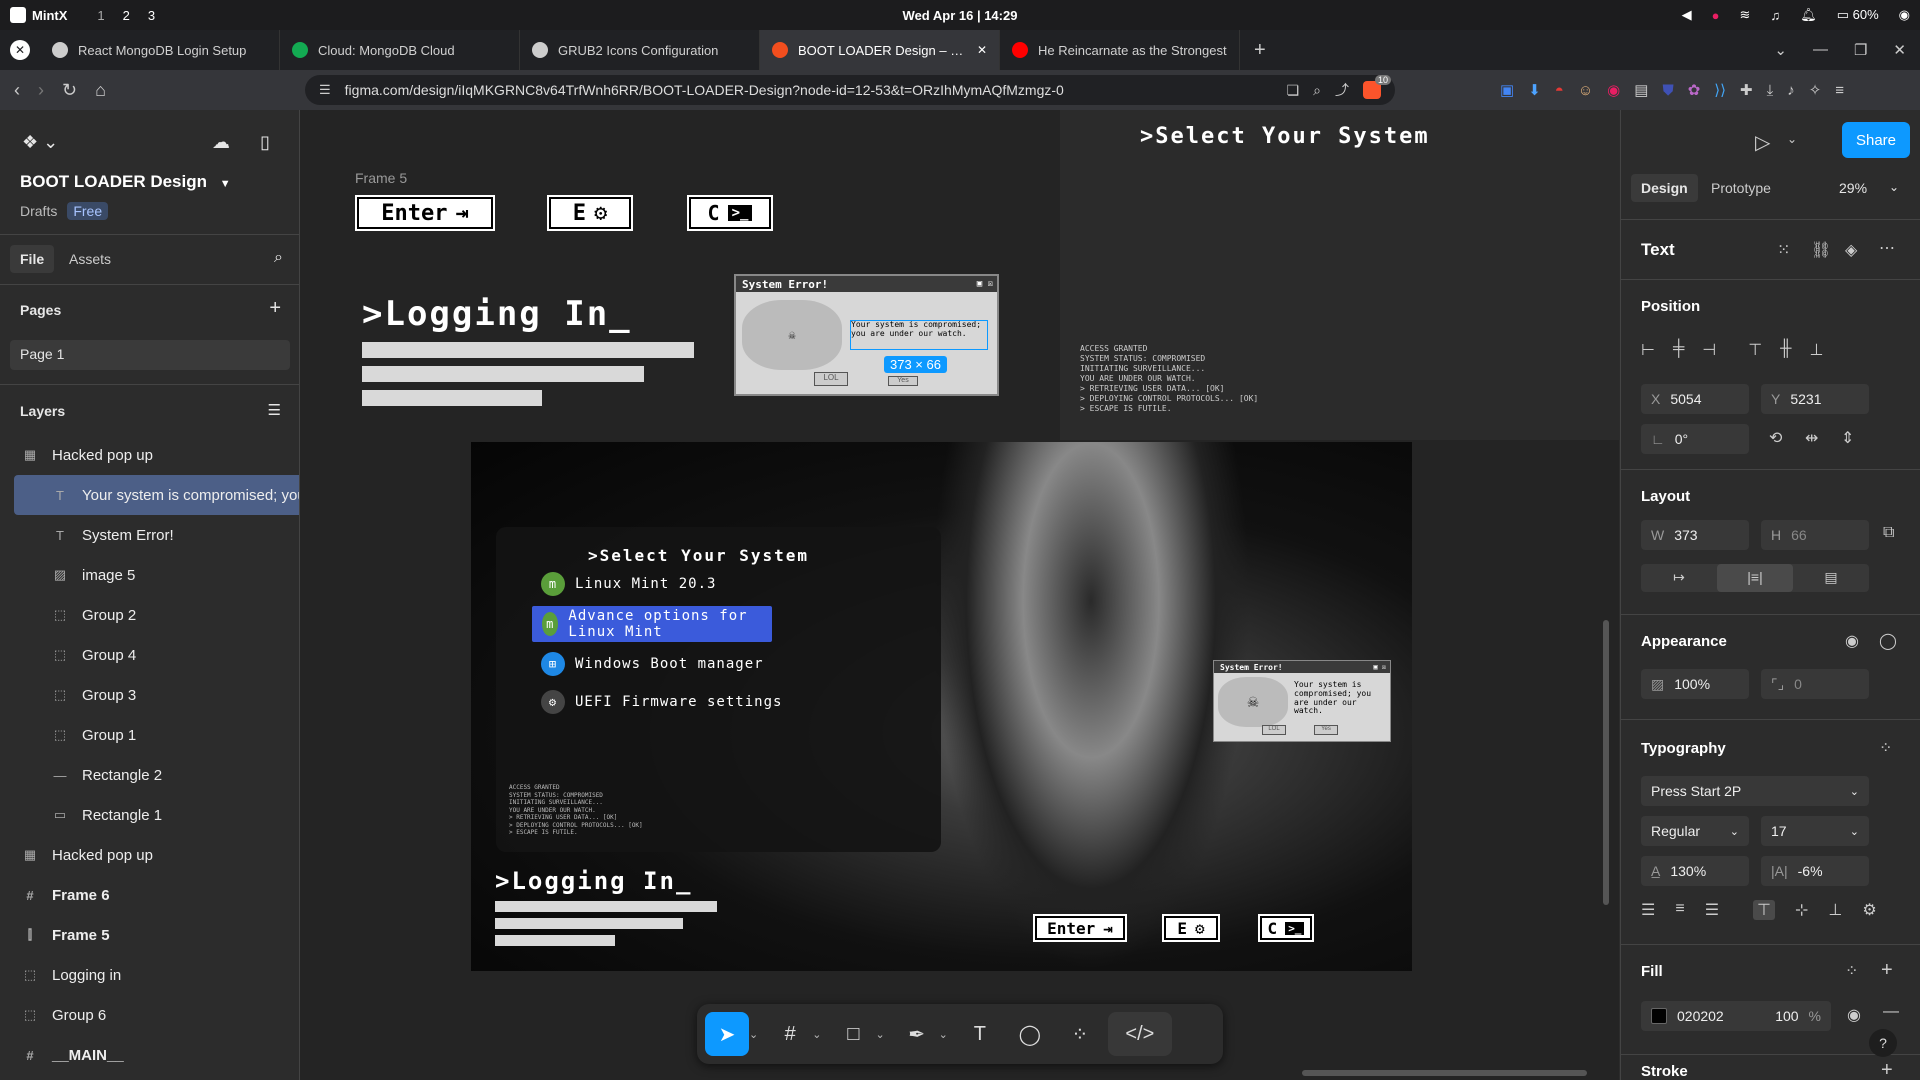 The image size is (1920, 1080). What do you see at coordinates (1695, 535) in the screenshot?
I see `width-field: W 373` at bounding box center [1695, 535].